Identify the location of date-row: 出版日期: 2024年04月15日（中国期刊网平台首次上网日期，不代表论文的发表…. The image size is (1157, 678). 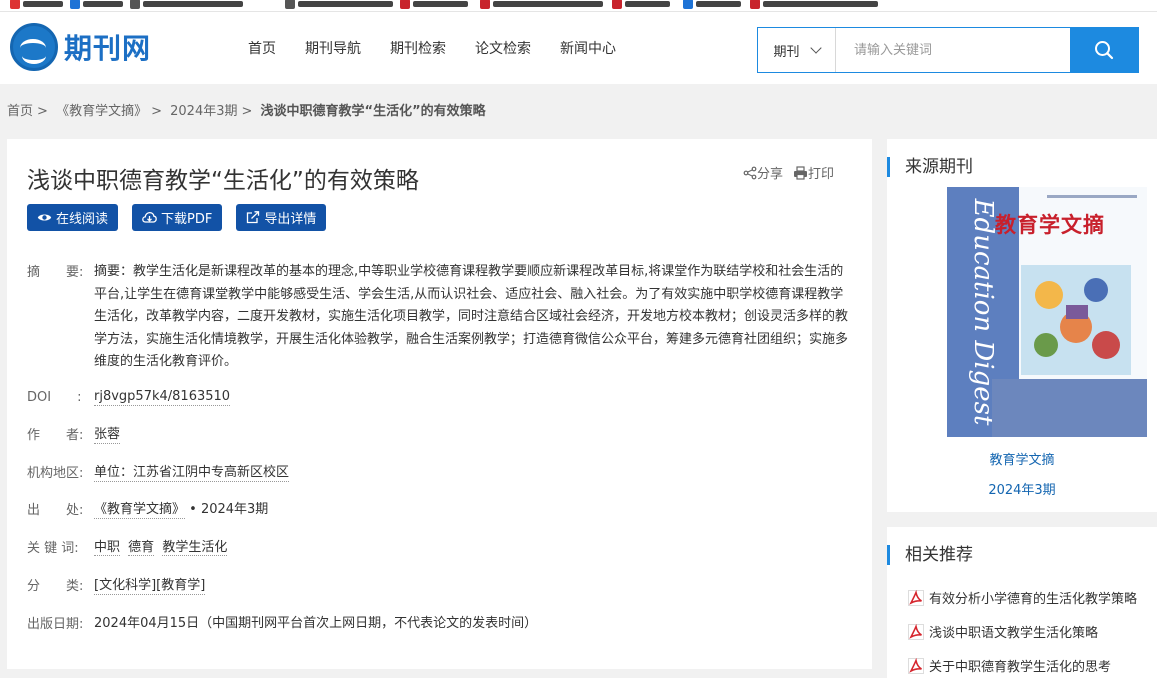
(440, 624).